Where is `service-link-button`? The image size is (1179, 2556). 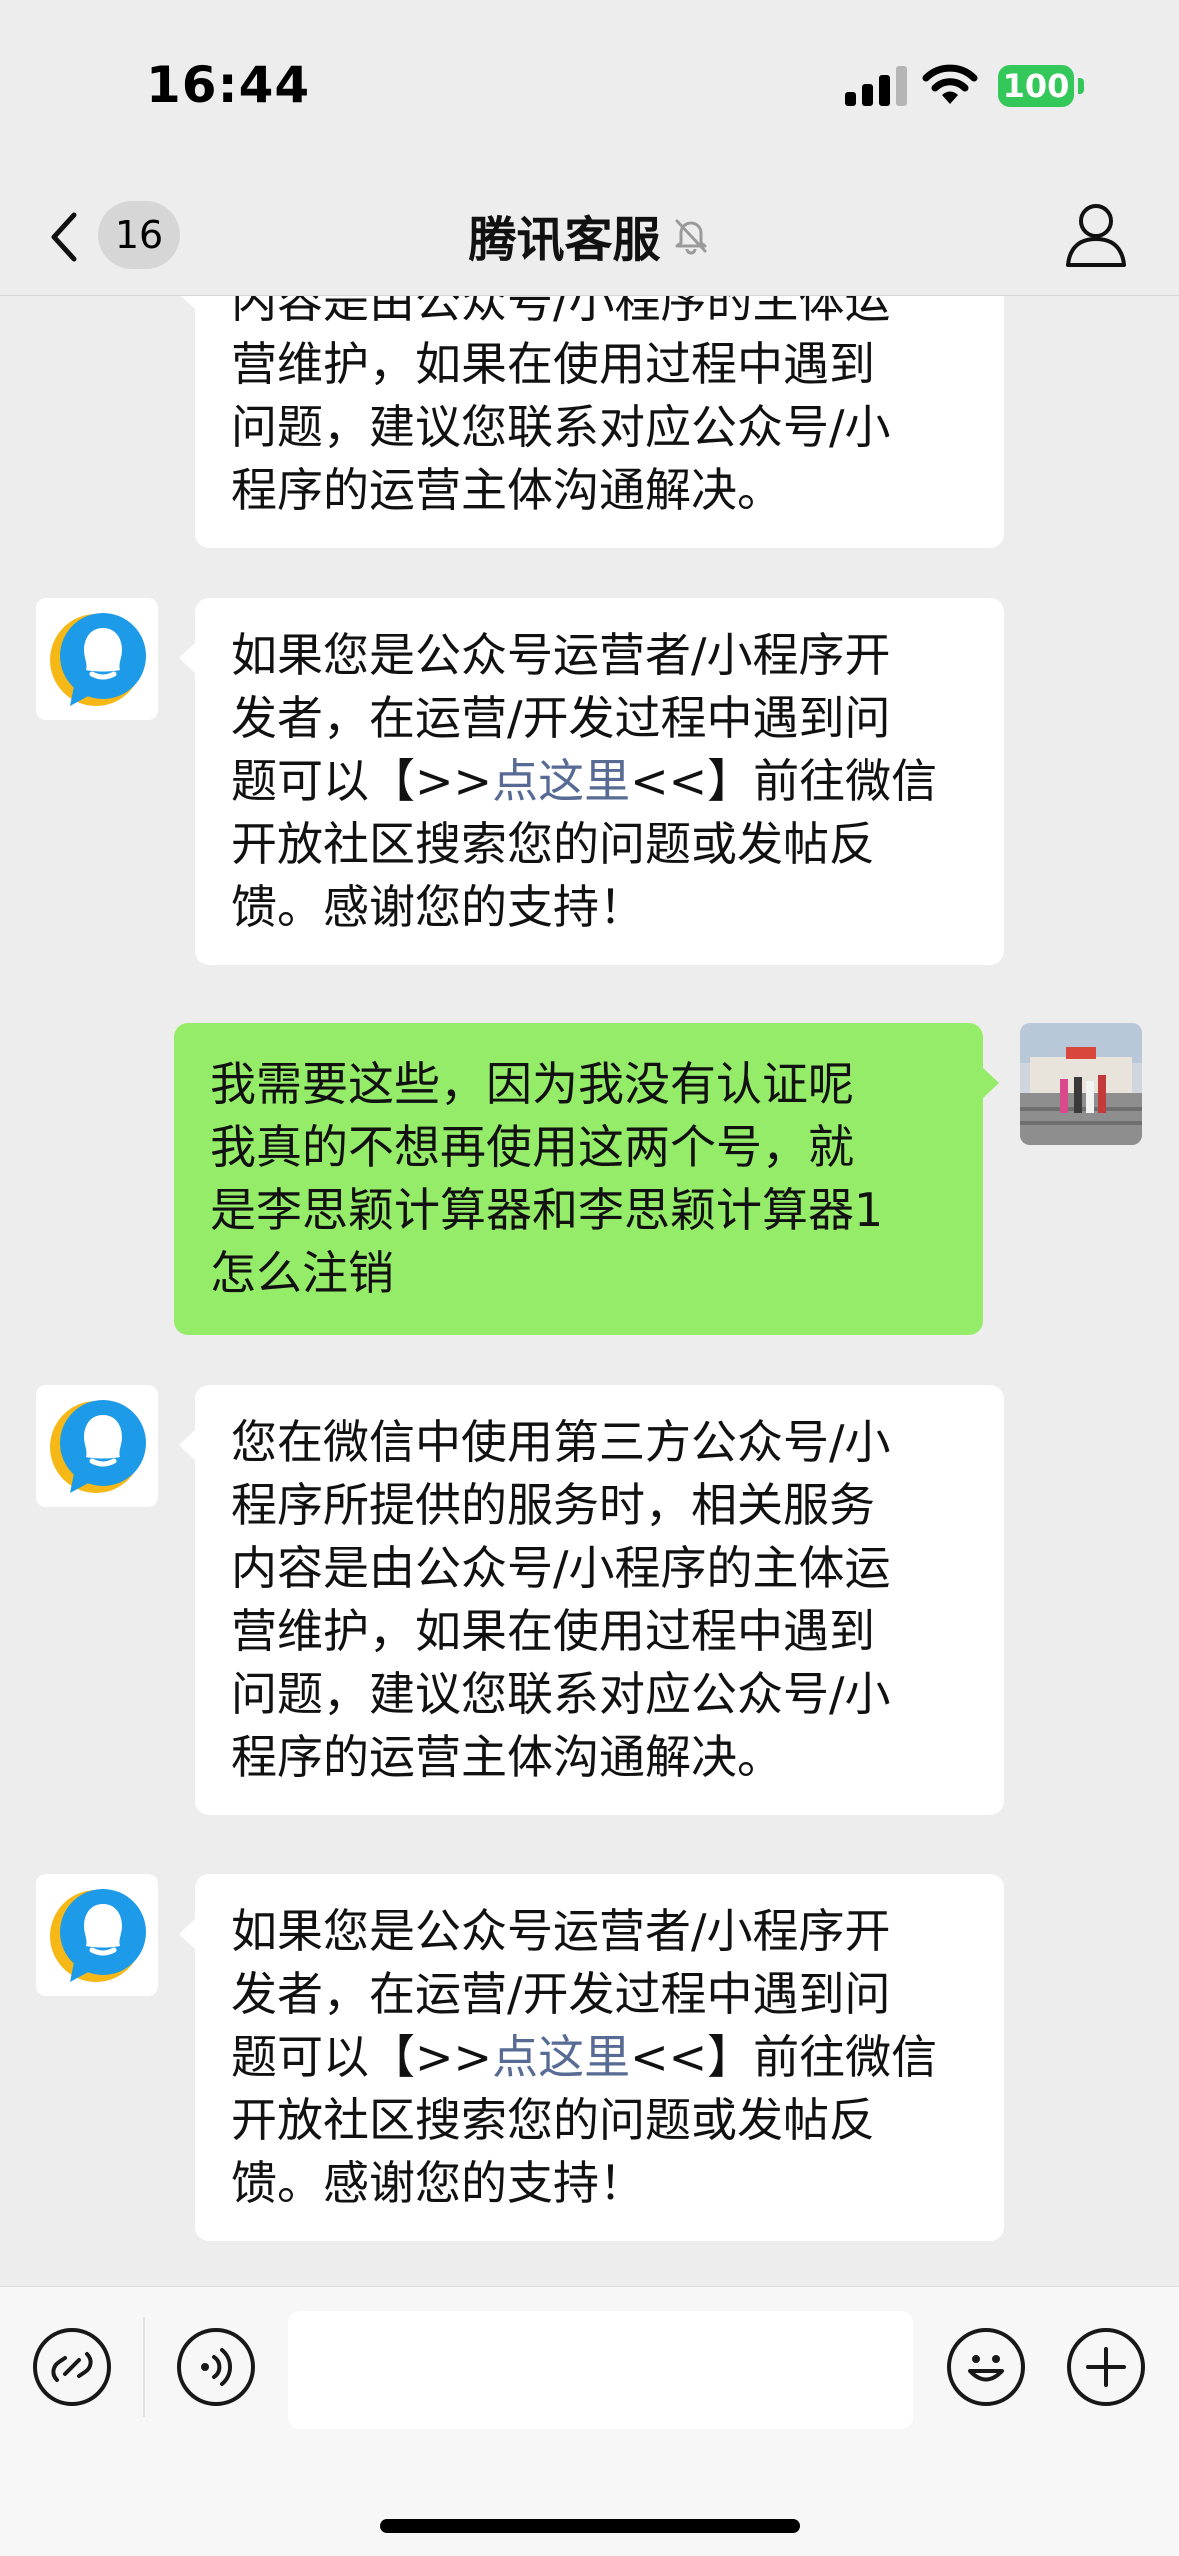
service-link-button is located at coordinates (72, 2367).